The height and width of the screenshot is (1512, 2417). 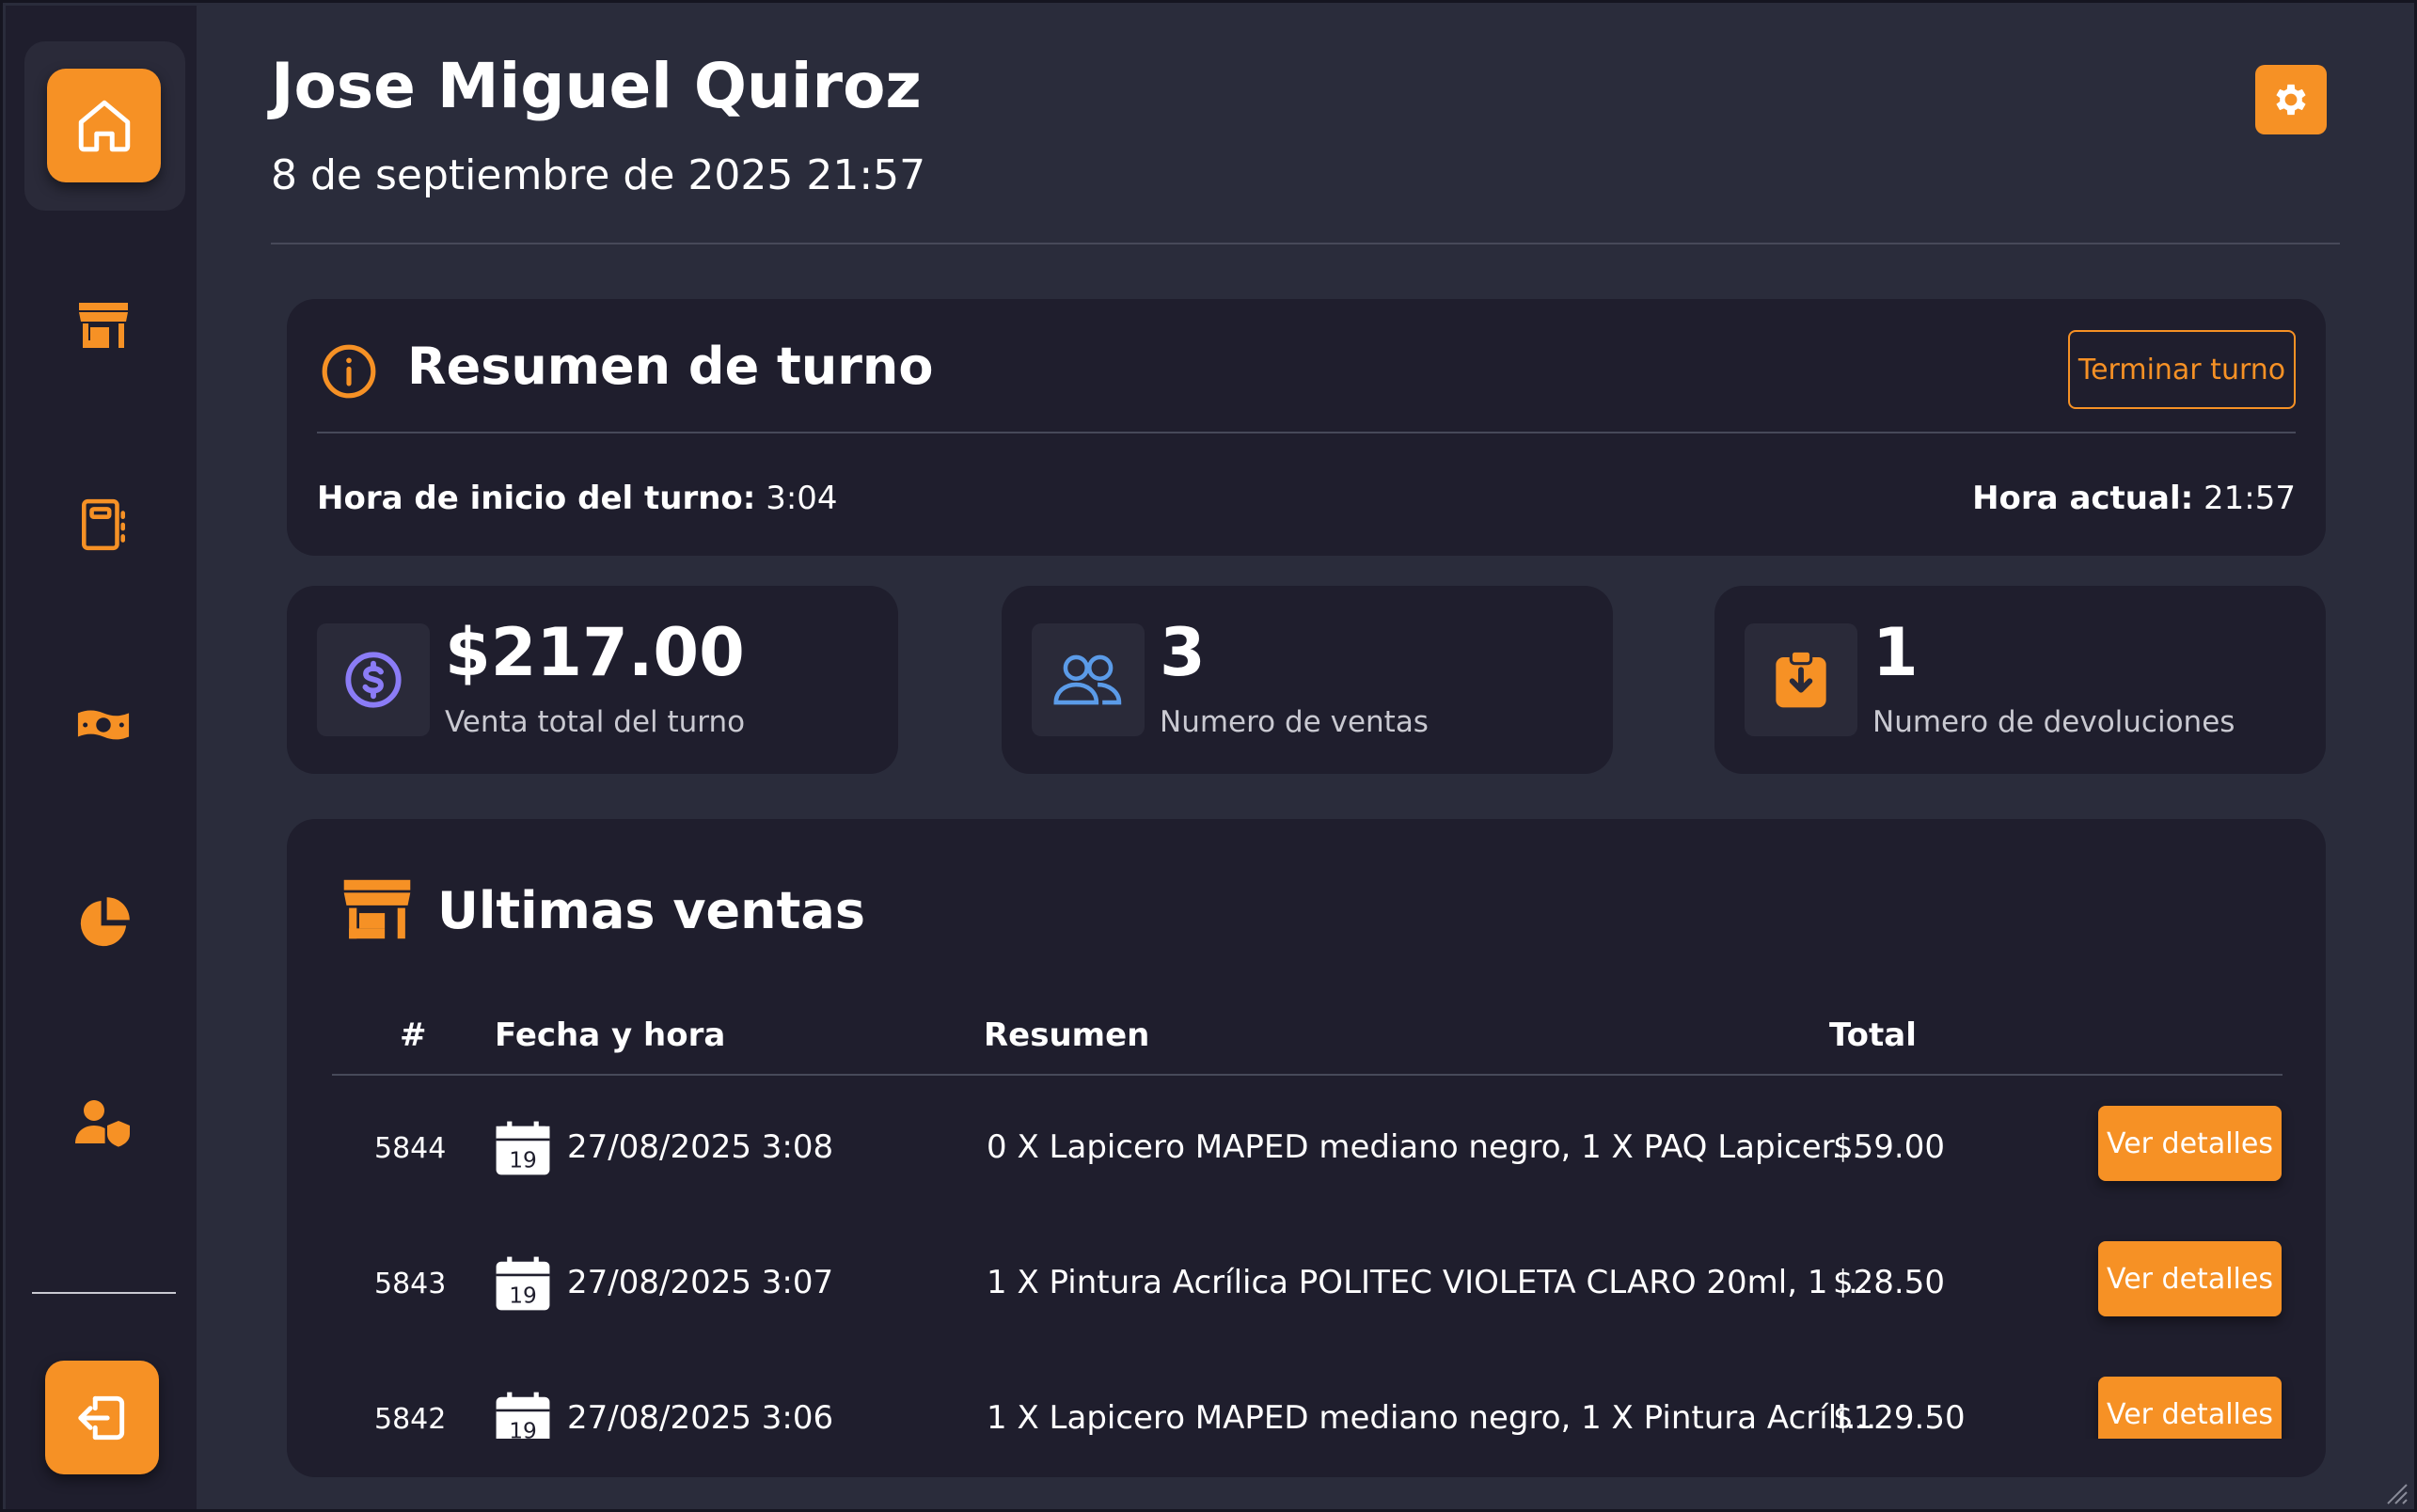 I want to click on sidebar-item-notebook, so click(x=103, y=525).